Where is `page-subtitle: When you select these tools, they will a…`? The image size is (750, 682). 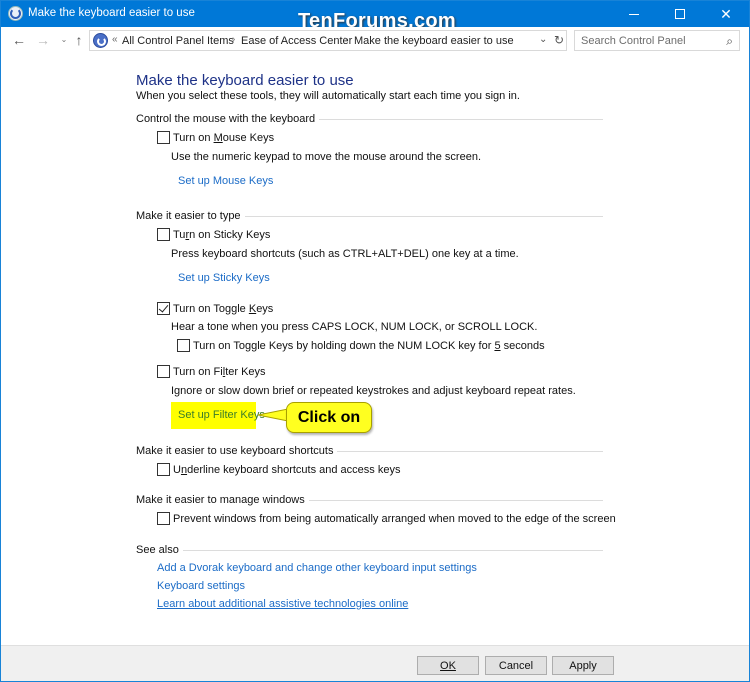
page-subtitle: When you select these tools, they will a… is located at coordinates (328, 96).